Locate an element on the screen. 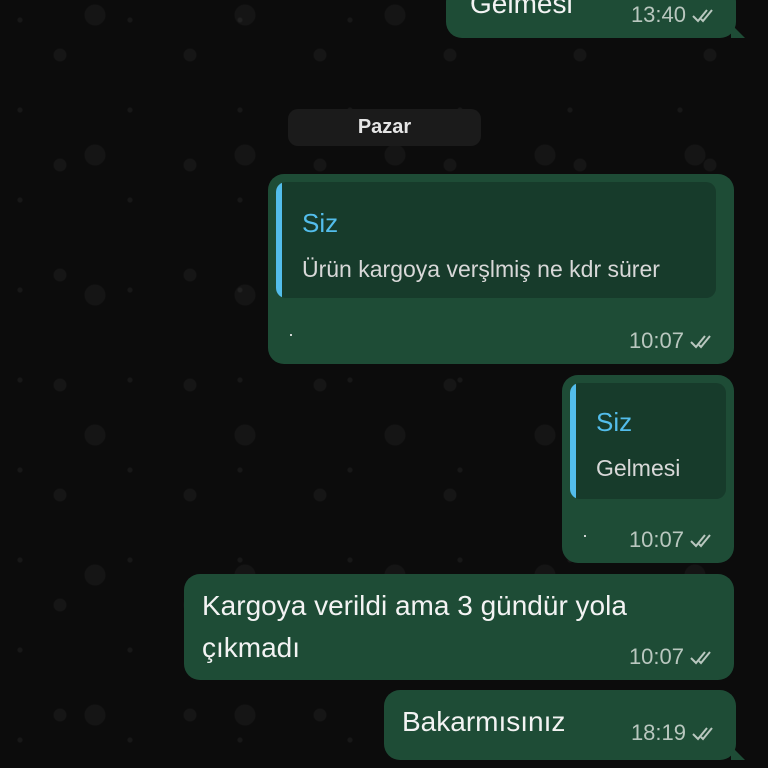 The image size is (768, 768). message-meta: 18:19 is located at coordinates (674, 733).